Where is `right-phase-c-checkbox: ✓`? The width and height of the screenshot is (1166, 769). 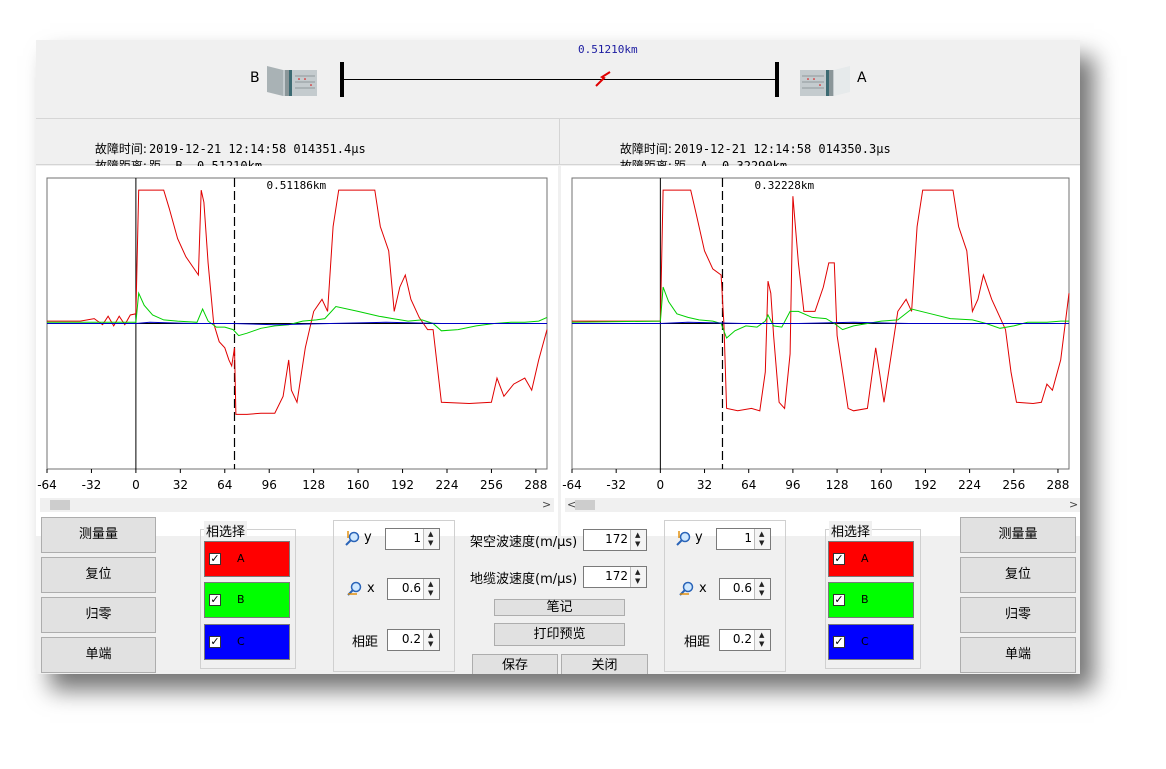
right-phase-c-checkbox: ✓ is located at coordinates (839, 642).